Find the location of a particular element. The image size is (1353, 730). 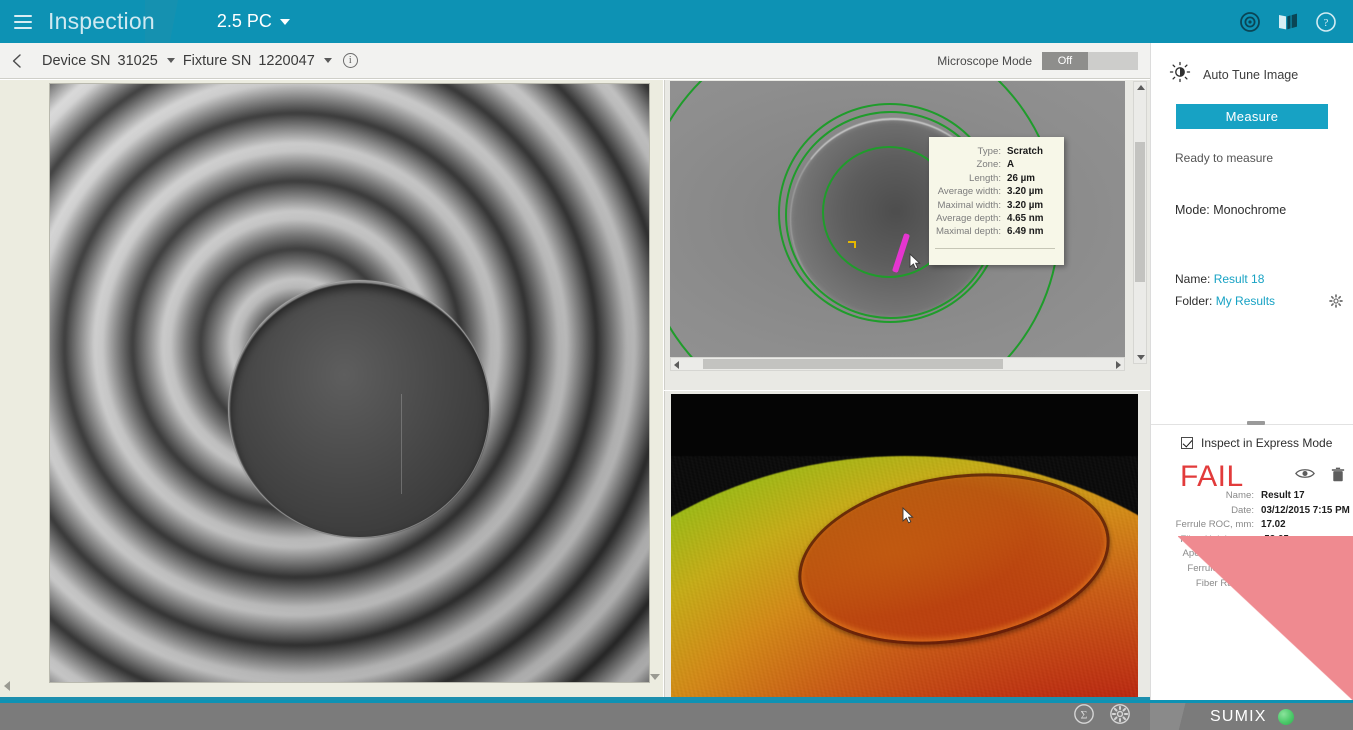

sidebar-splitter is located at coordinates (1252, 424).